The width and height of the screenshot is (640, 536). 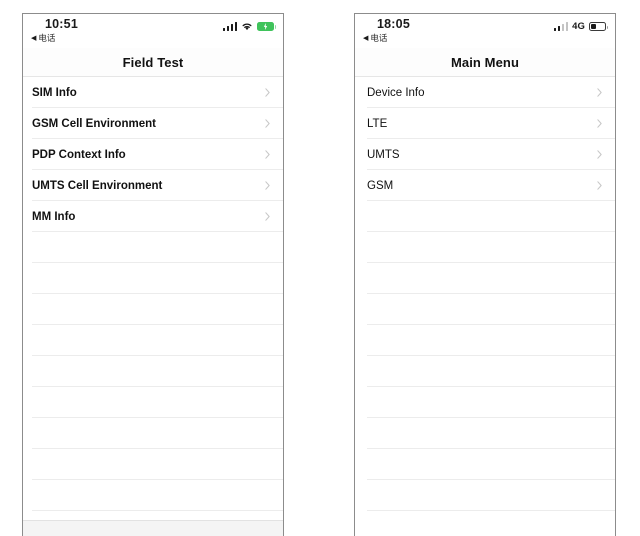 What do you see at coordinates (594, 26) in the screenshot?
I see `battery-fill` at bounding box center [594, 26].